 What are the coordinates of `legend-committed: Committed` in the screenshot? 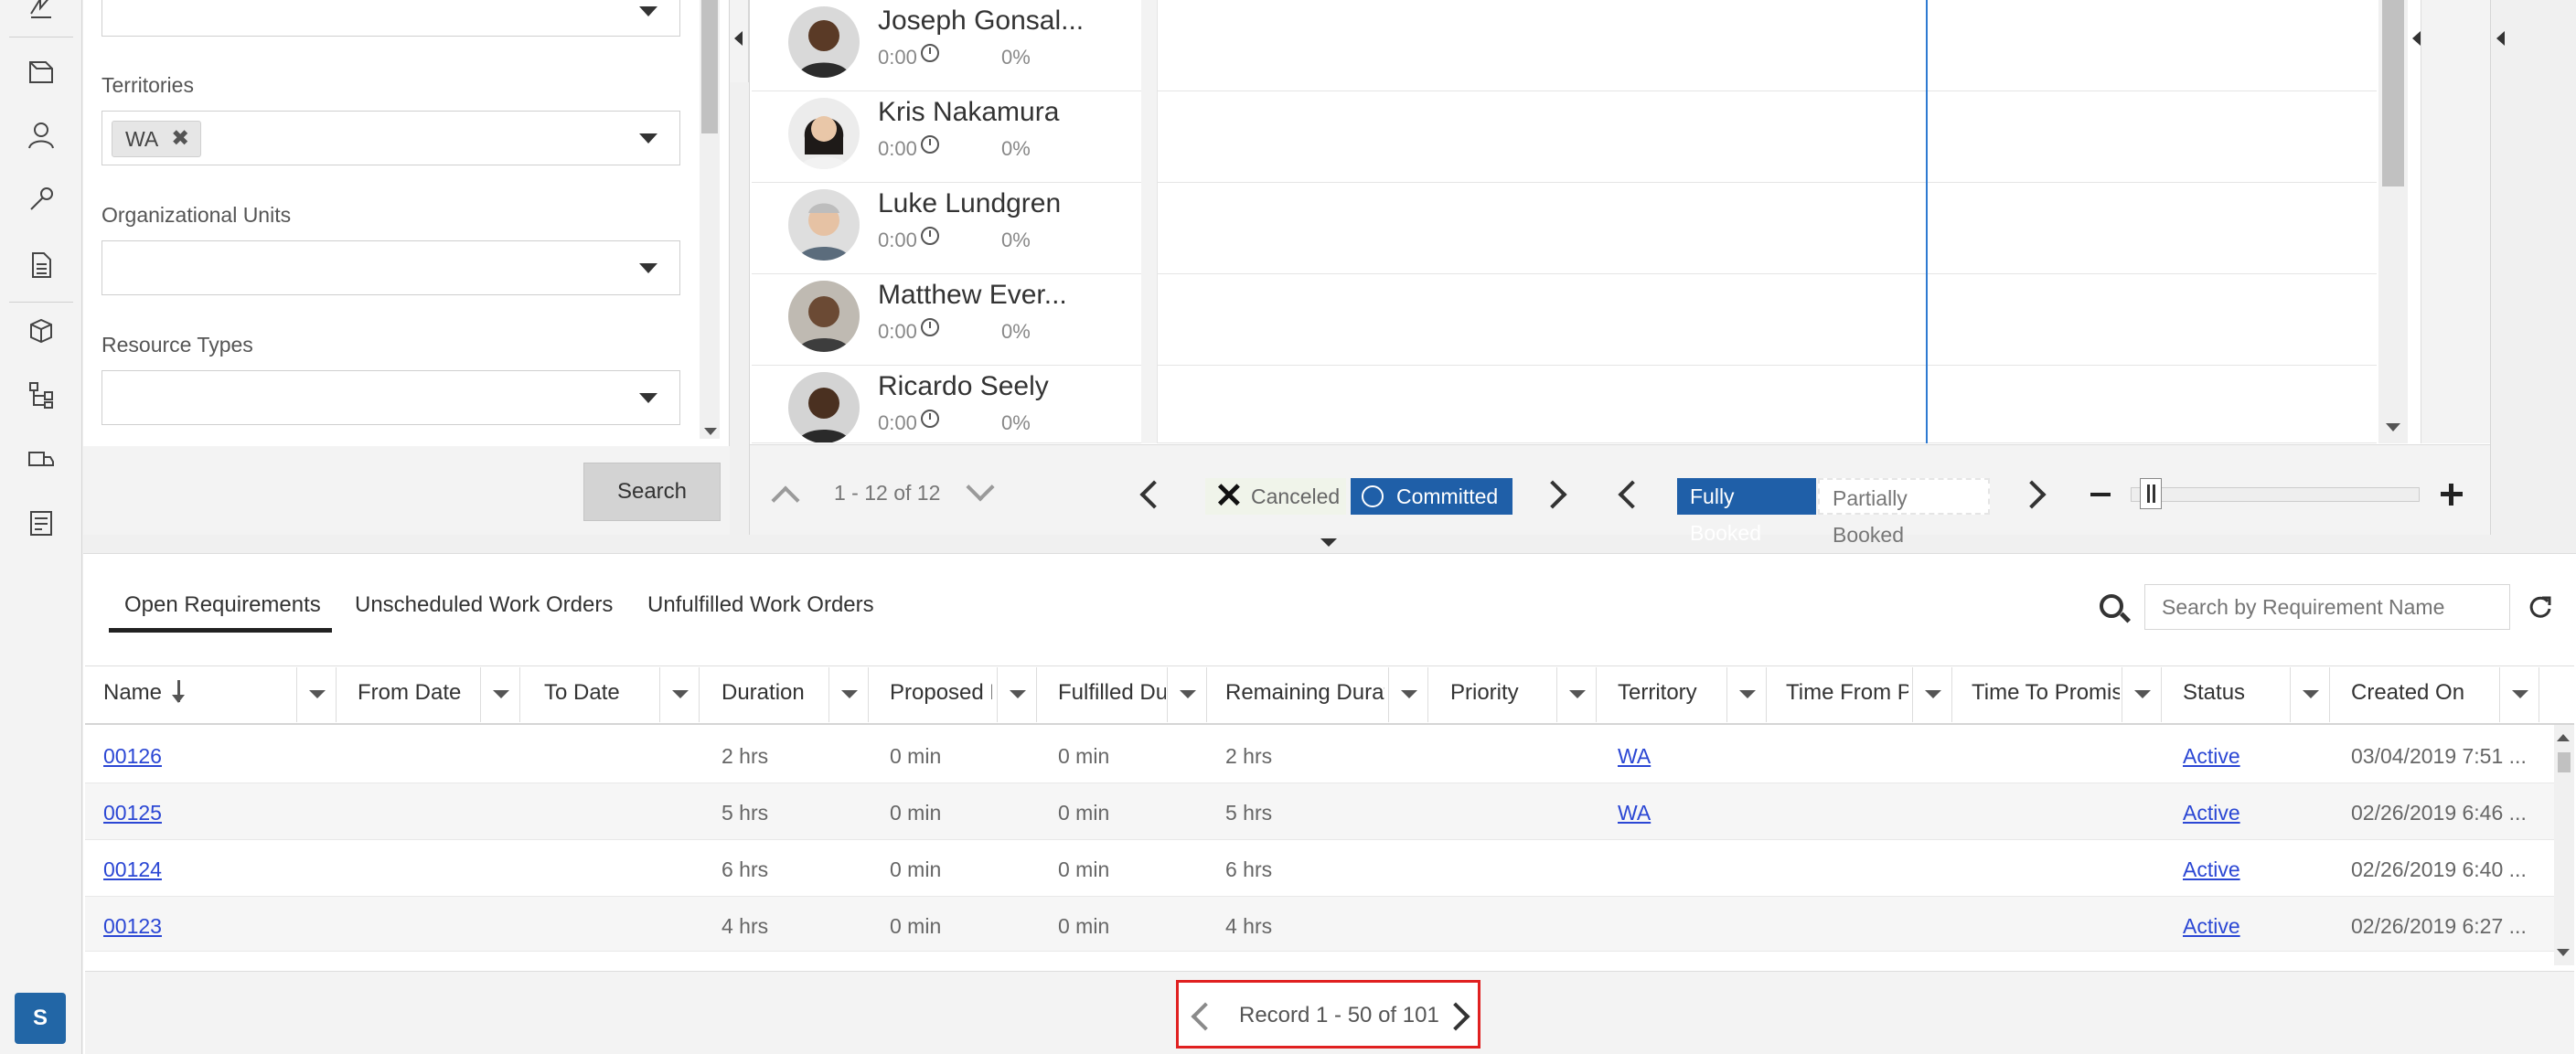 It's located at (1431, 496).